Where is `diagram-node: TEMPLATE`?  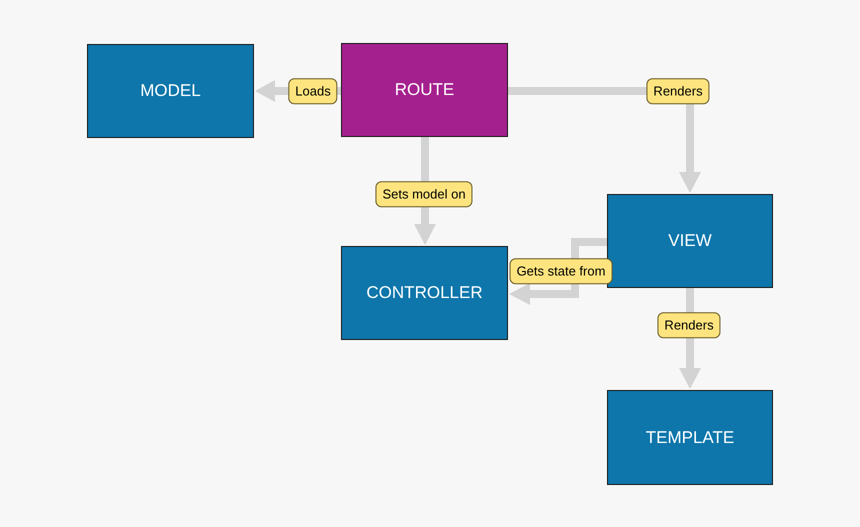 diagram-node: TEMPLATE is located at coordinates (690, 437).